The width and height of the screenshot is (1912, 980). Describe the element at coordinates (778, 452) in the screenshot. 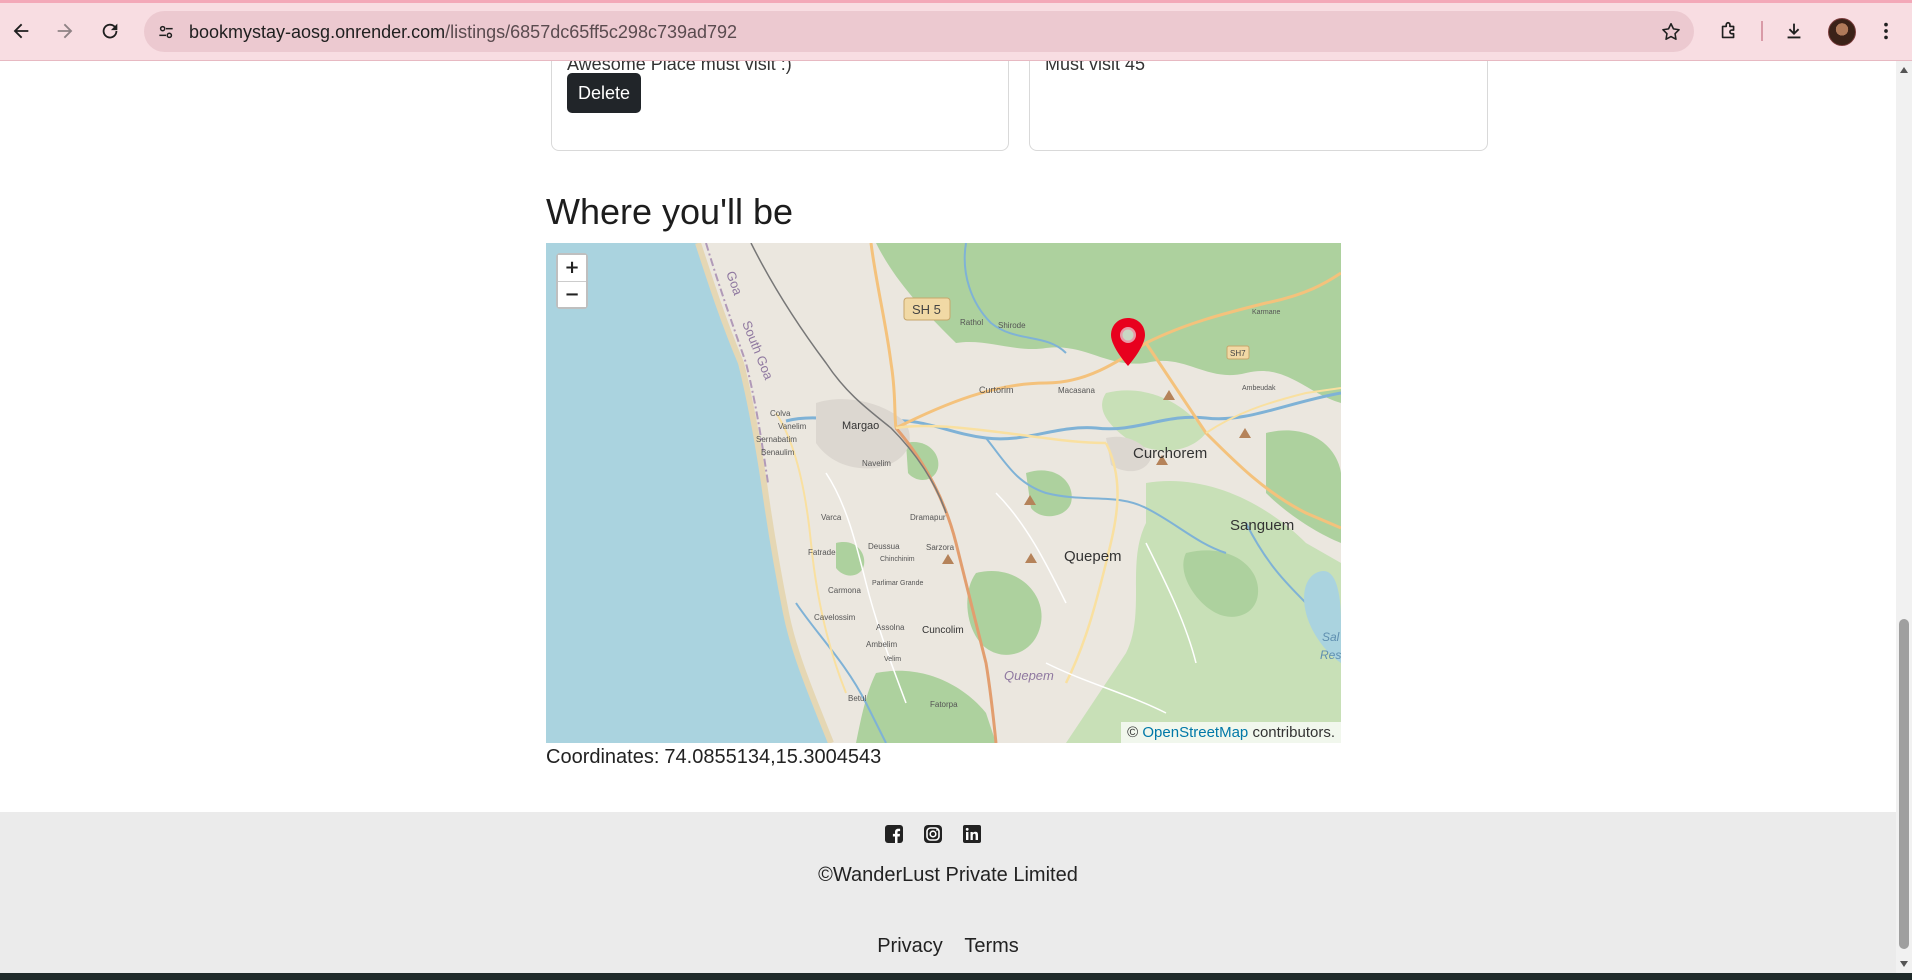

I see `svg-text: Benaulim` at that location.